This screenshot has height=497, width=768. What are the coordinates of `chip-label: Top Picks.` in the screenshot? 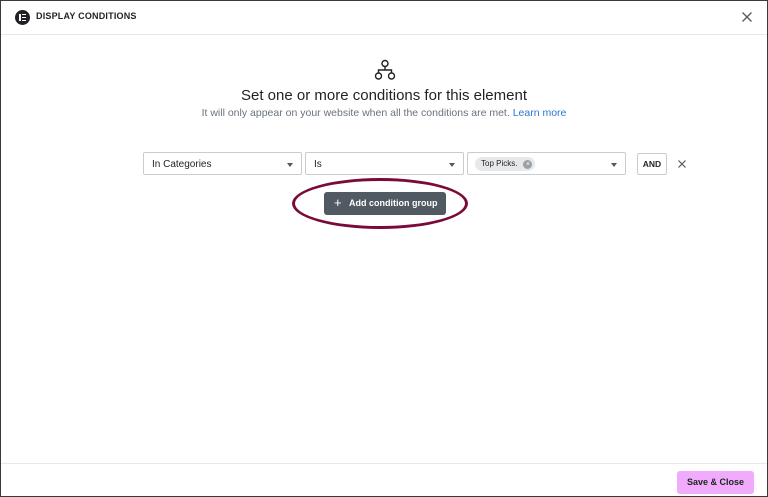 It's located at (499, 163).